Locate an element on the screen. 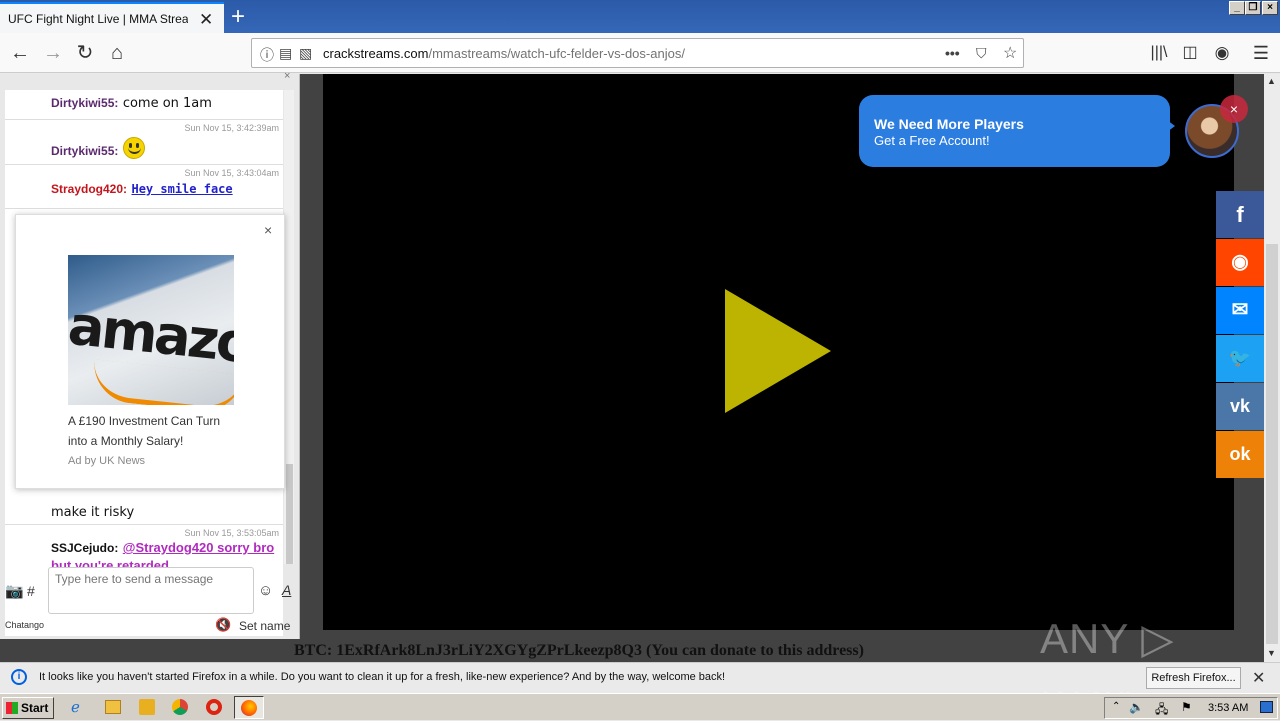  odnoklassniki-share-icon: ok is located at coordinates (1240, 454).